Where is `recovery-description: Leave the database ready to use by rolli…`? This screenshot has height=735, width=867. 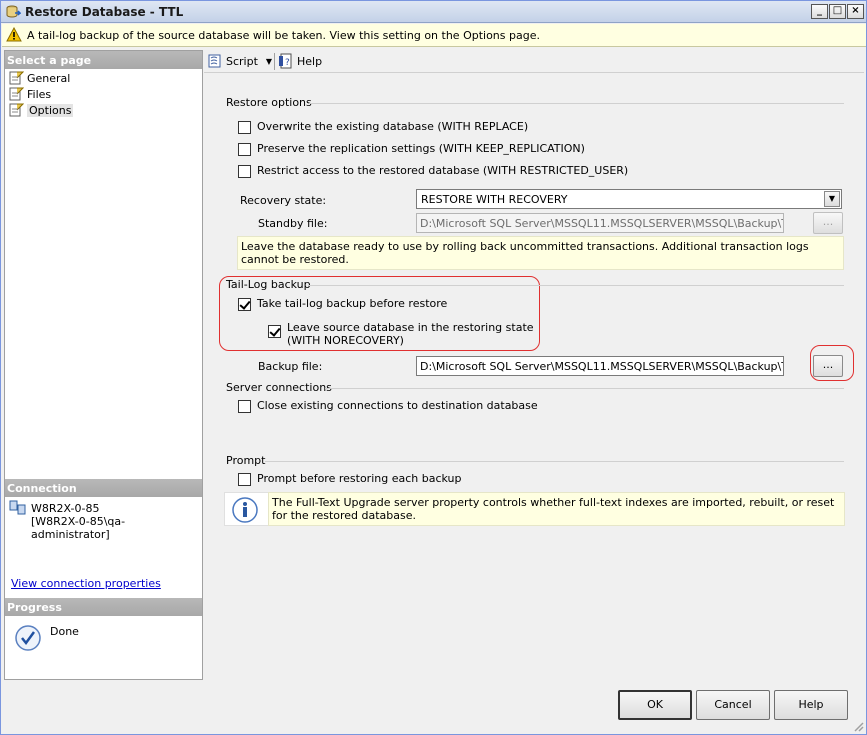
recovery-description: Leave the database ready to use by rolli… is located at coordinates (540, 253).